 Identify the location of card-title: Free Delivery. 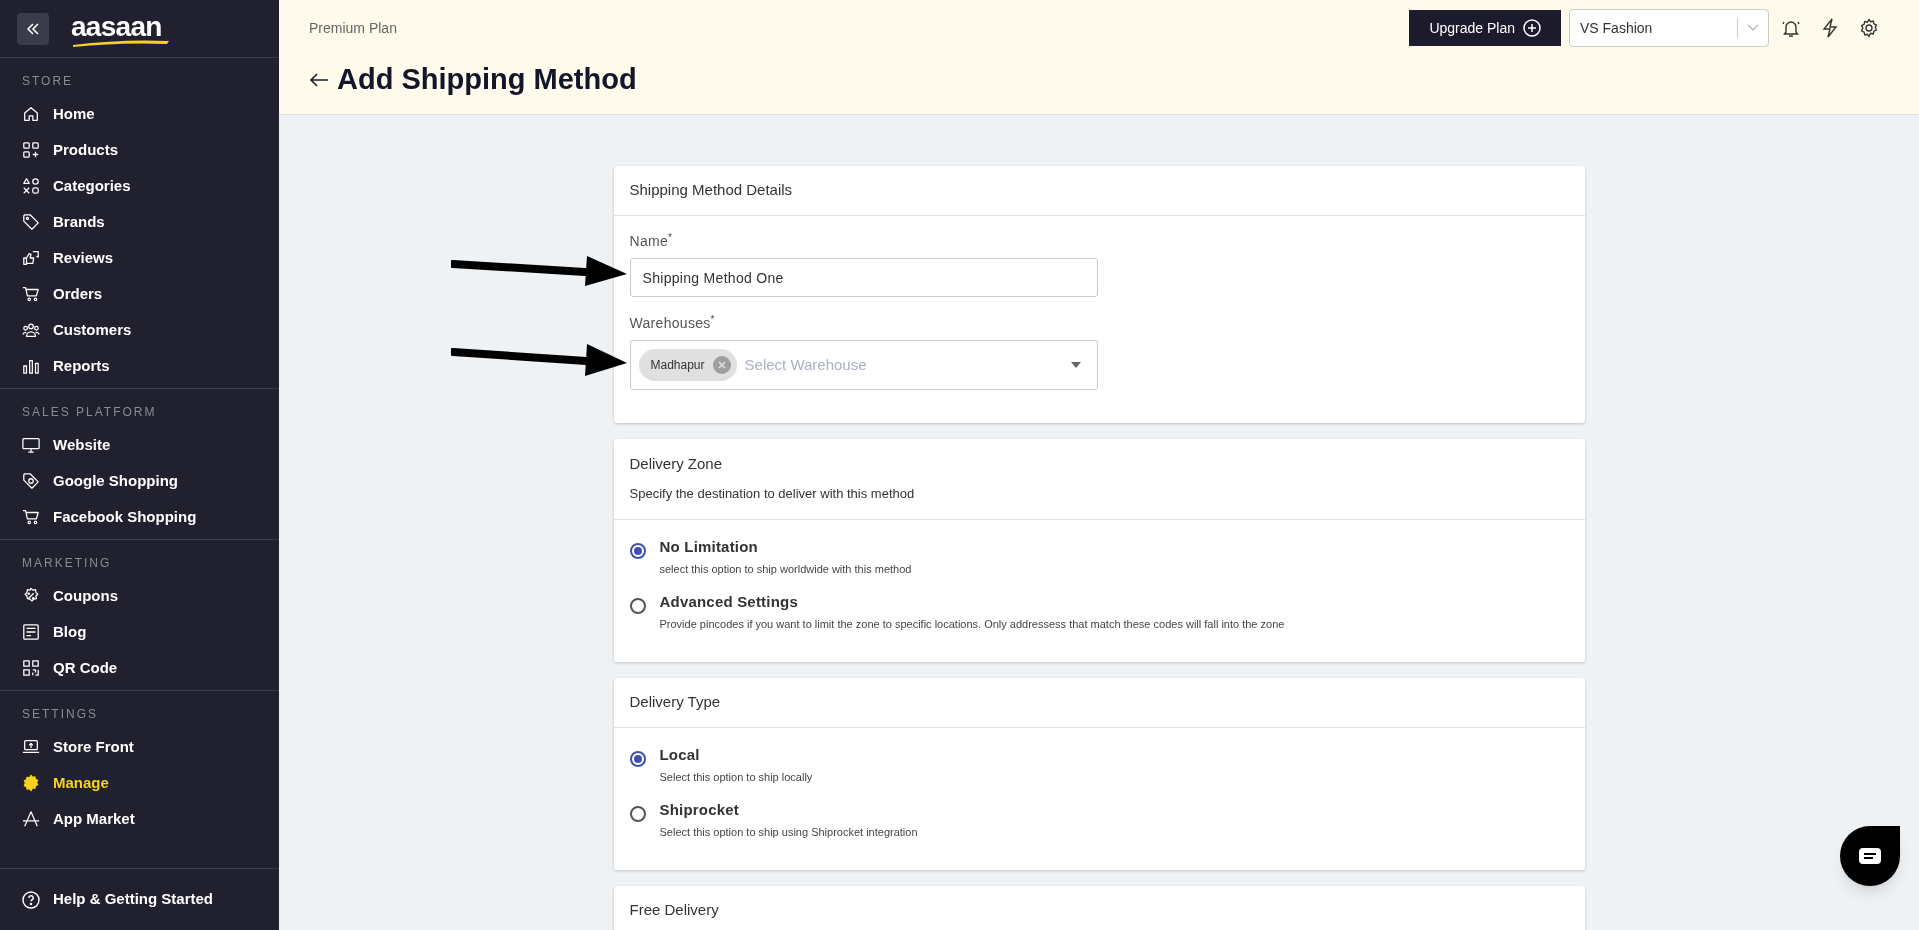
(674, 910).